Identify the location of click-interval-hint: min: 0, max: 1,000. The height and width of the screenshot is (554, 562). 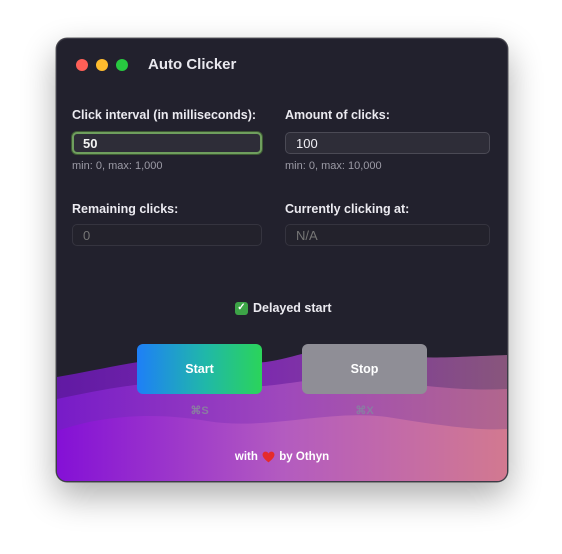
(117, 166).